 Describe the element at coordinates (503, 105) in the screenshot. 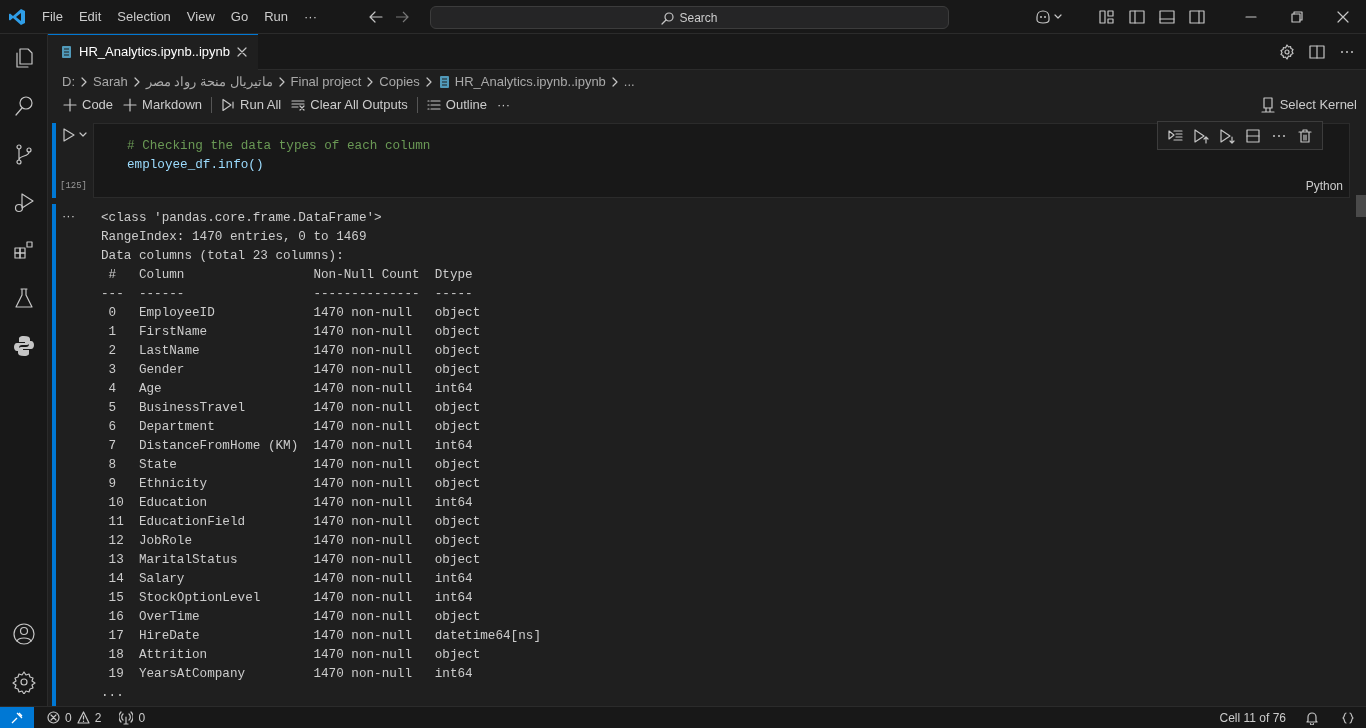

I see `more-button: ···` at that location.